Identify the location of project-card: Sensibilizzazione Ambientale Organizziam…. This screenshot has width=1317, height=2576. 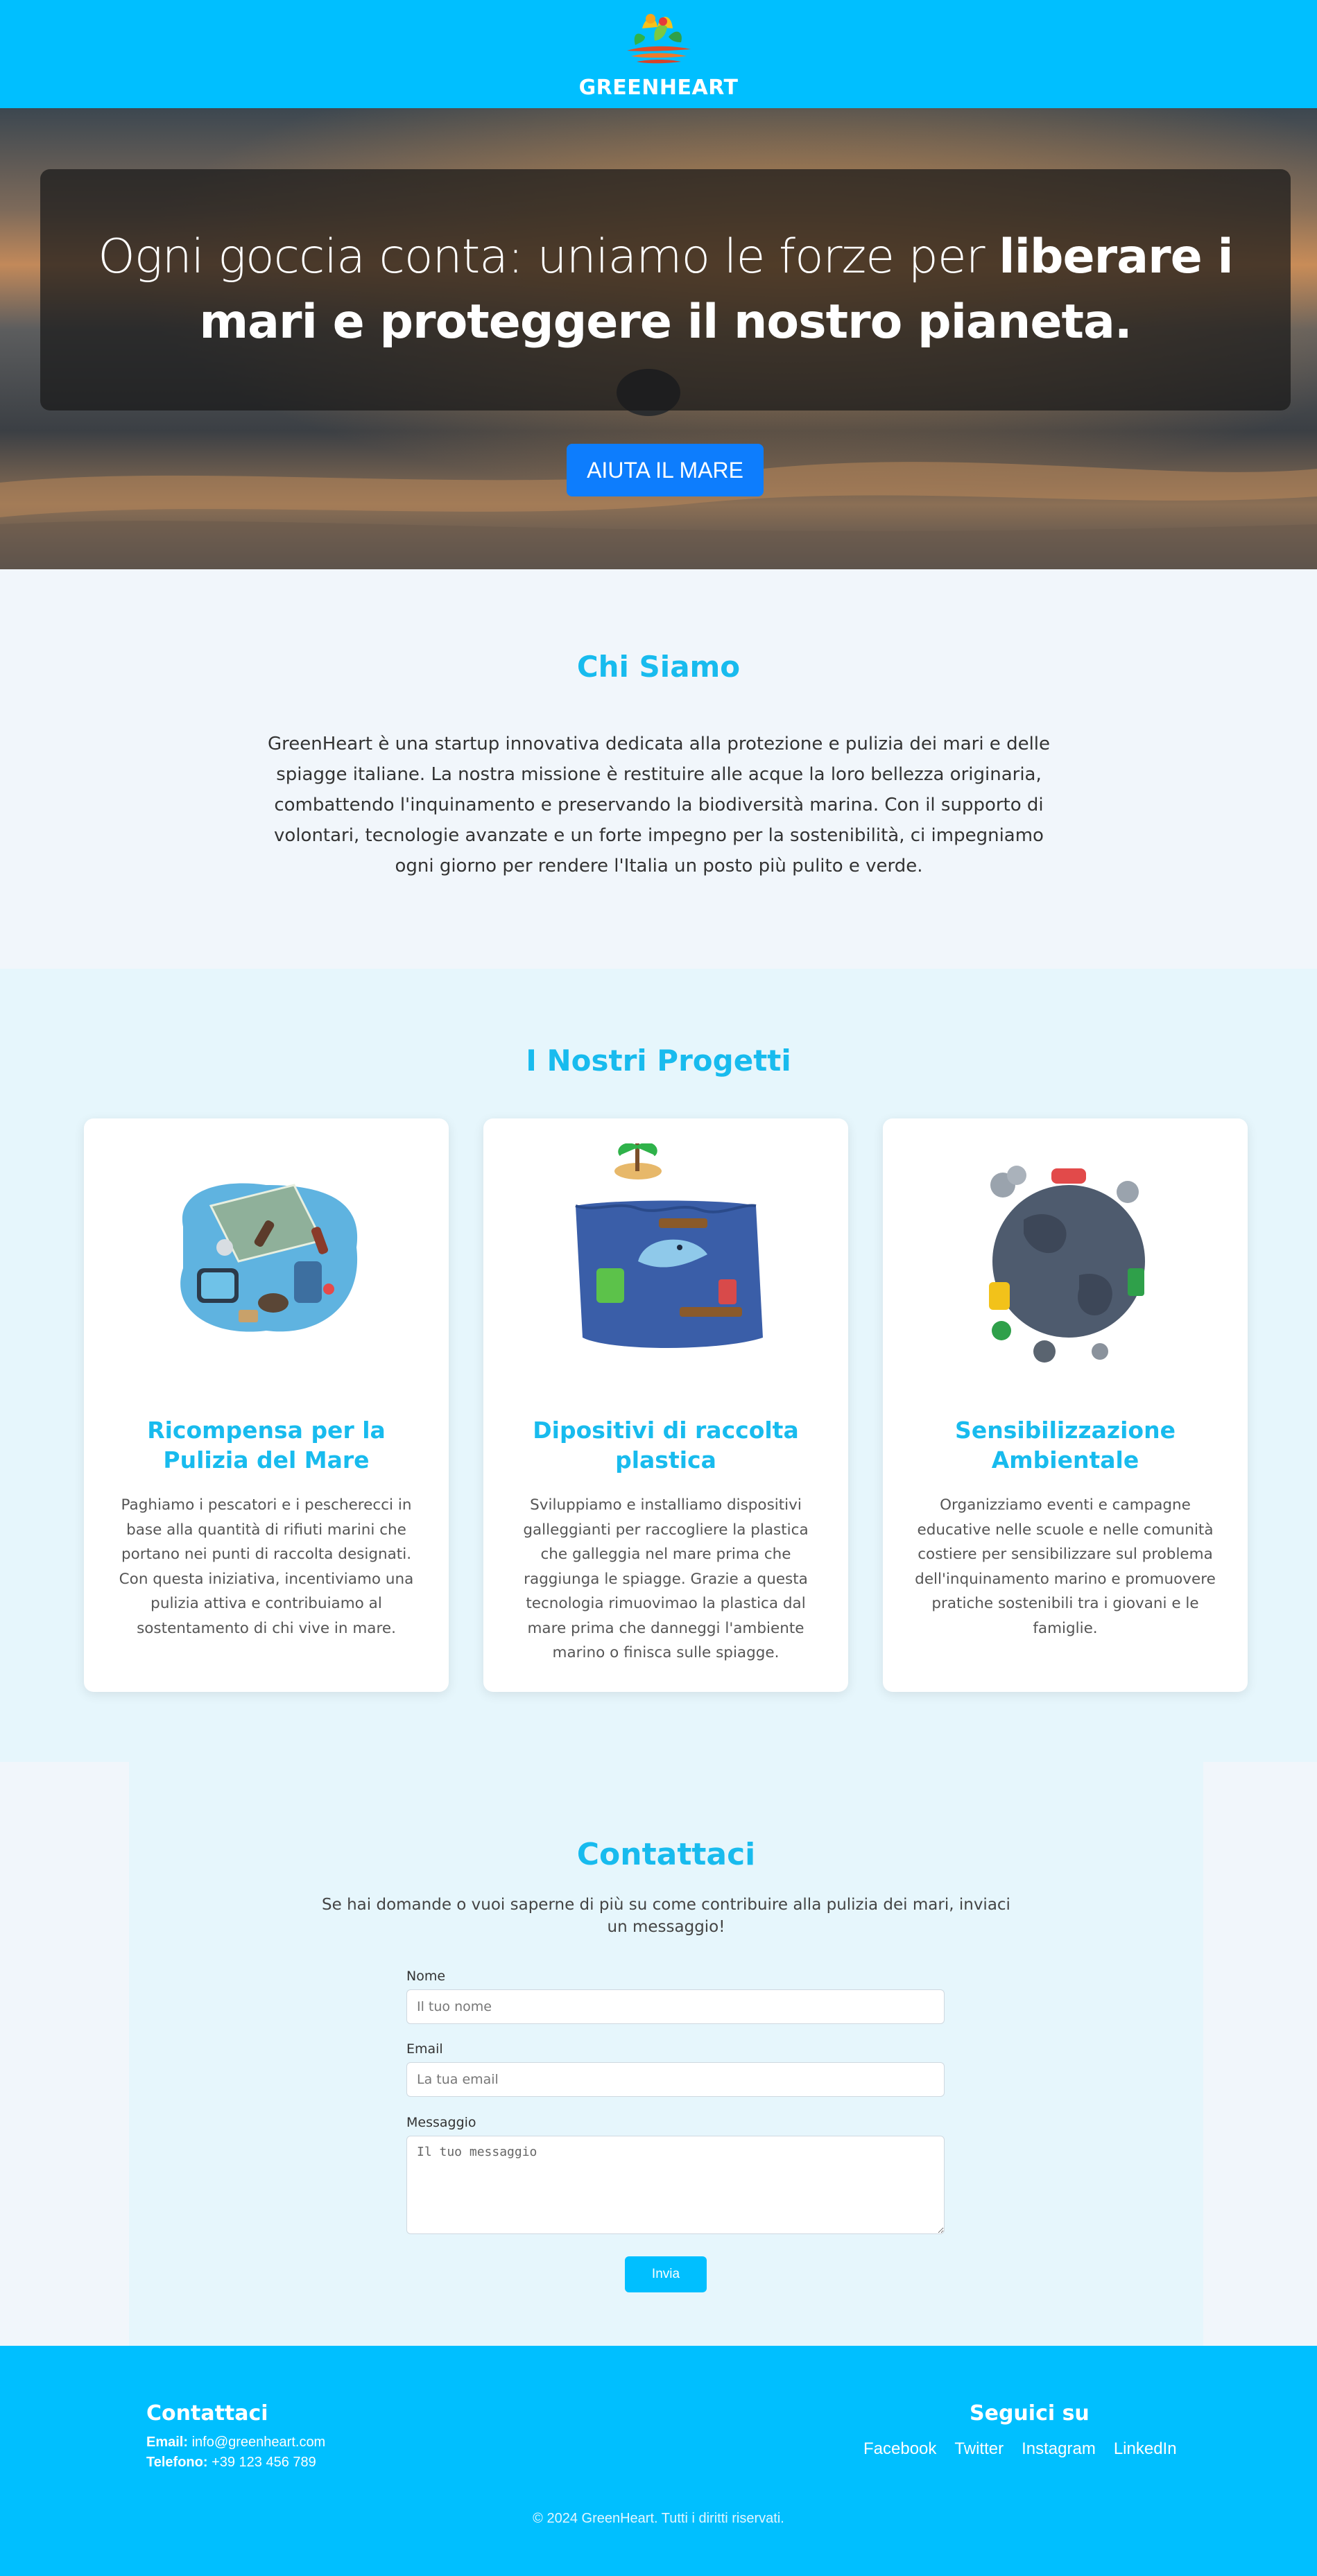
(1065, 1405).